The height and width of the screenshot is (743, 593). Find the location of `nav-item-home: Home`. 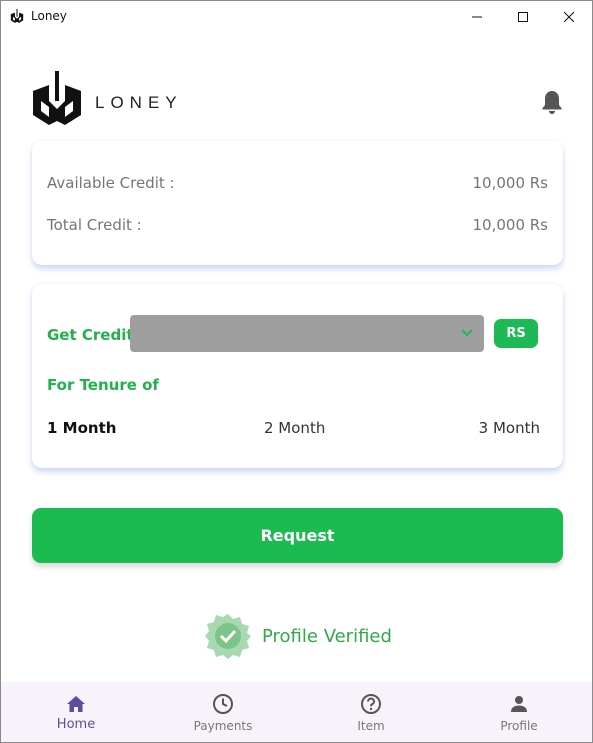

nav-item-home: Home is located at coordinates (76, 712).